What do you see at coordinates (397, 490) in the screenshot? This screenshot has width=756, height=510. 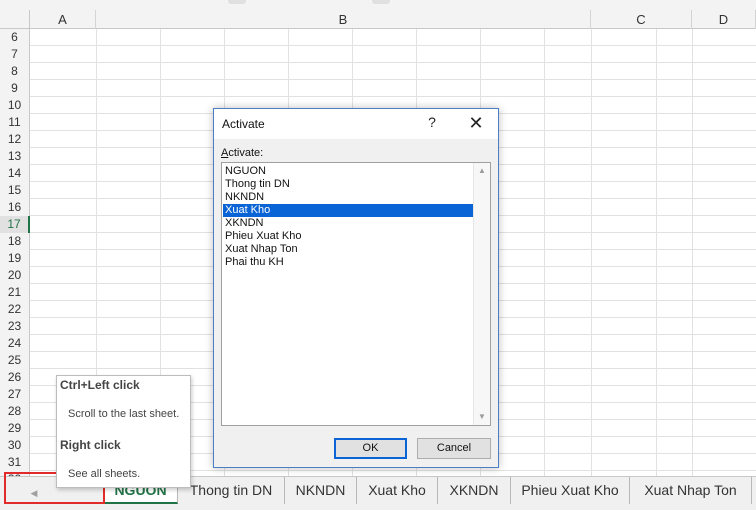 I see `sheet-tab-xuat-kho: Xuat Kho` at bounding box center [397, 490].